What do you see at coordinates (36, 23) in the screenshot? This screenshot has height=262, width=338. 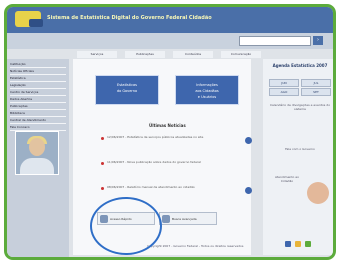 I see `logo-accent` at bounding box center [36, 23].